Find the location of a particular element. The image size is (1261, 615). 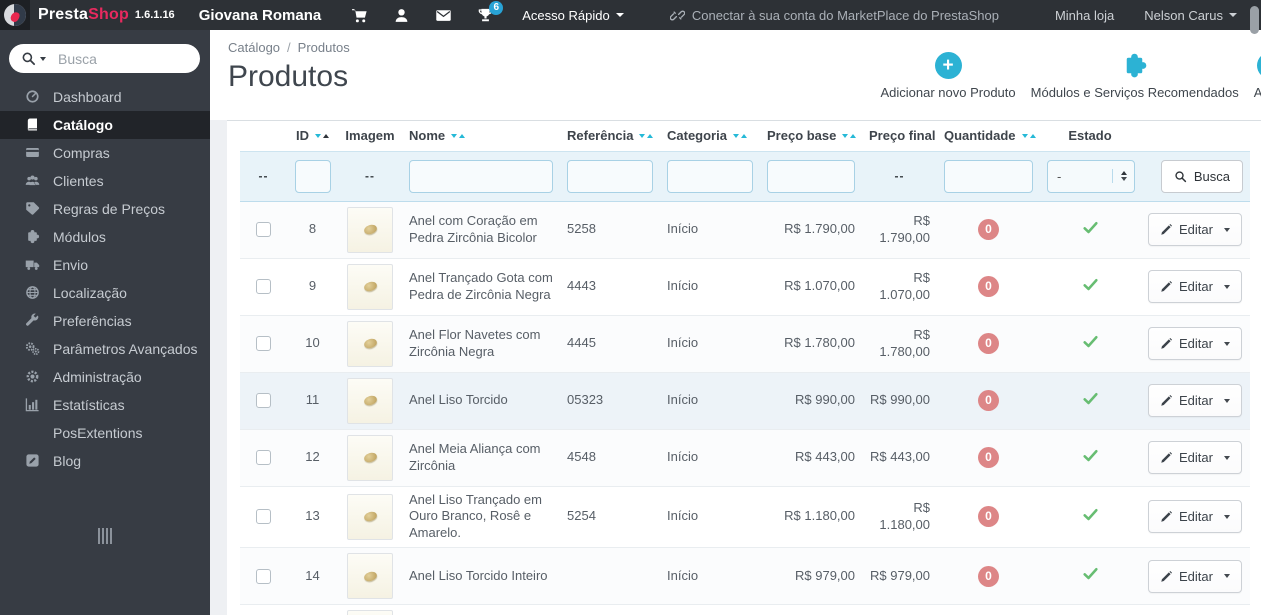

user-menu: Nelson Carus is located at coordinates (1190, 15).